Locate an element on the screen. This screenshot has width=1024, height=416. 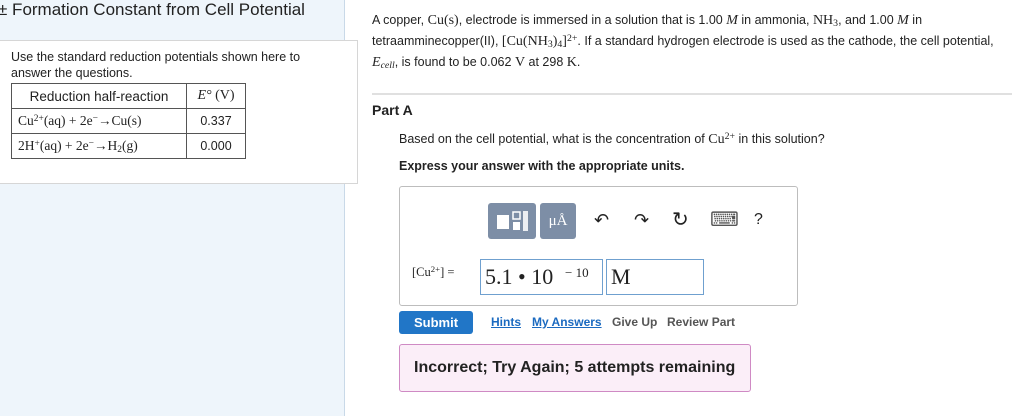
table-row: 2H+(aq) + 2e−→H2(g) 0.000 is located at coordinates (128, 146).